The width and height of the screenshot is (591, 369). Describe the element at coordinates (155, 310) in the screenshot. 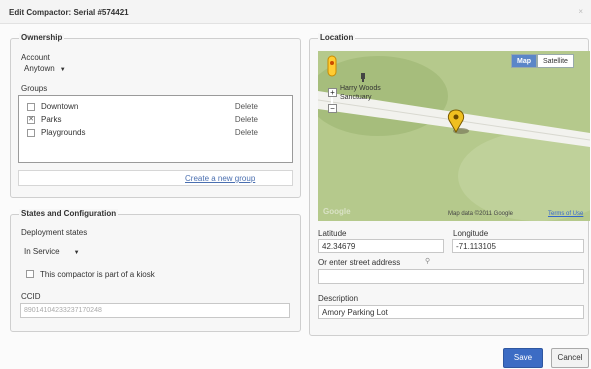

I see `ccid-field: 89014104233237170248` at that location.